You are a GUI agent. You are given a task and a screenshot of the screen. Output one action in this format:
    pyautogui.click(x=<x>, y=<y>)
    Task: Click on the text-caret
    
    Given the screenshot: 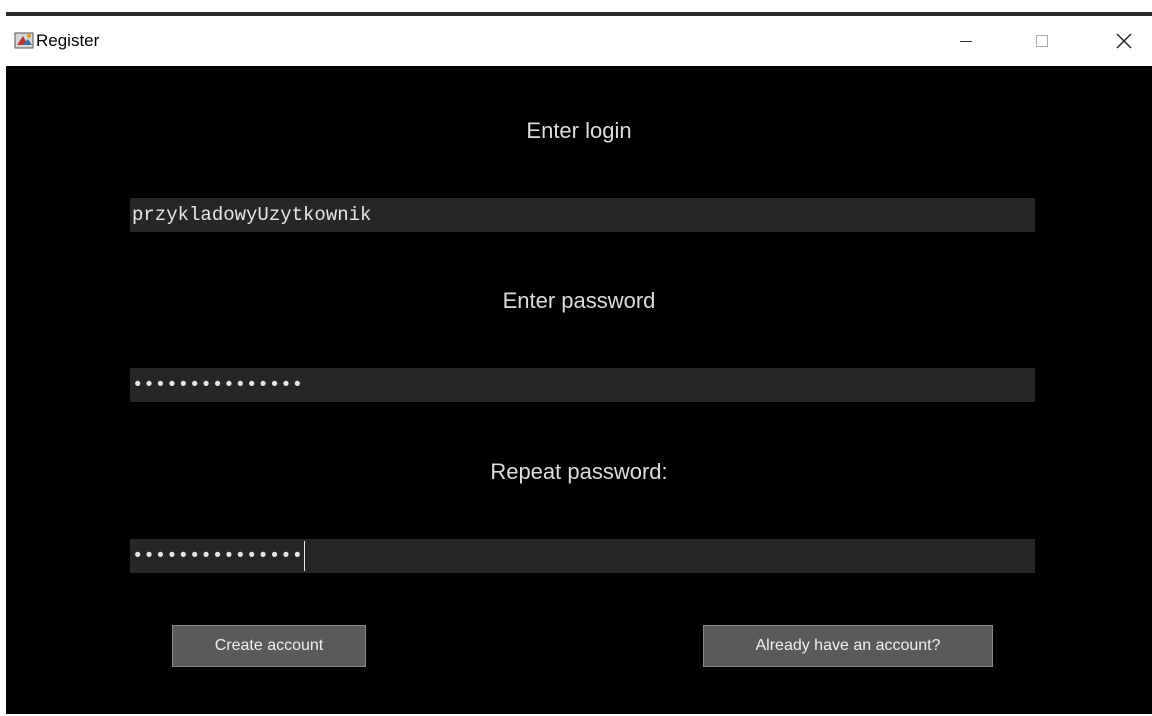 What is the action you would take?
    pyautogui.click(x=305, y=555)
    